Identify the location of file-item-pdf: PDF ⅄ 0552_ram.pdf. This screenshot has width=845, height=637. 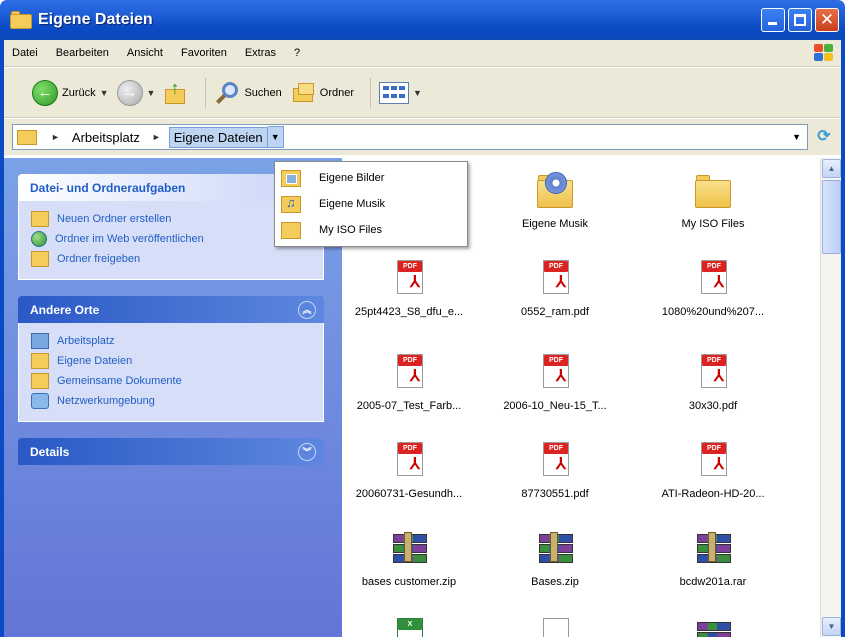
(555, 288).